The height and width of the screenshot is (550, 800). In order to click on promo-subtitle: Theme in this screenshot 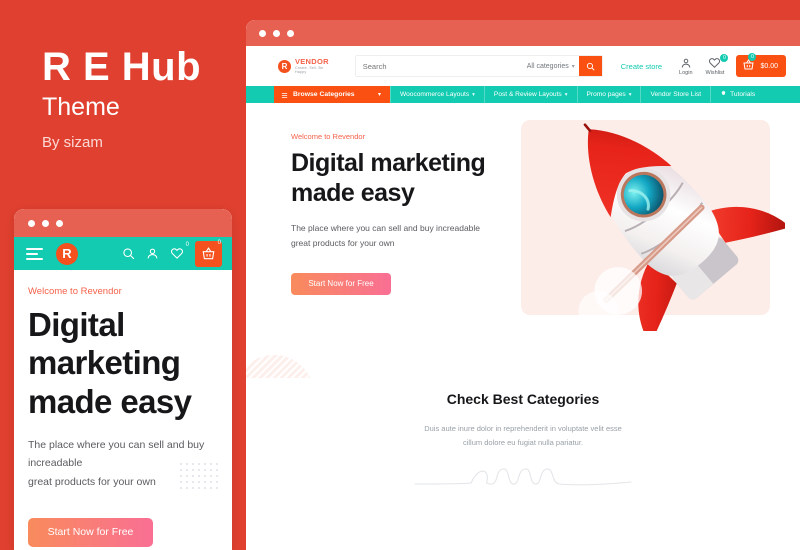, I will do `click(81, 107)`.